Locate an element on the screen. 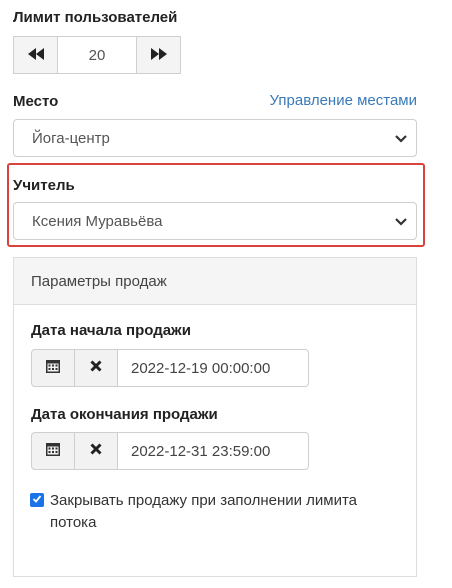 The image size is (452, 588). checkmark-icon is located at coordinates (37, 500).